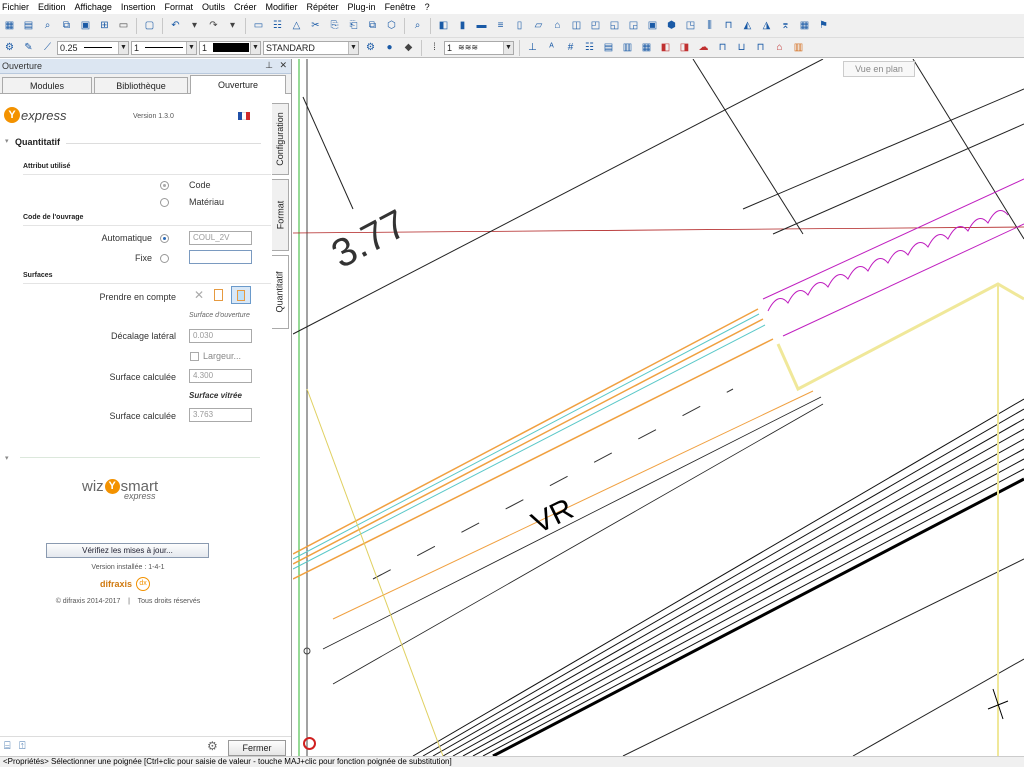 This screenshot has height=767, width=1024. What do you see at coordinates (28, 47) in the screenshot?
I see `pen-icon: ✎` at bounding box center [28, 47].